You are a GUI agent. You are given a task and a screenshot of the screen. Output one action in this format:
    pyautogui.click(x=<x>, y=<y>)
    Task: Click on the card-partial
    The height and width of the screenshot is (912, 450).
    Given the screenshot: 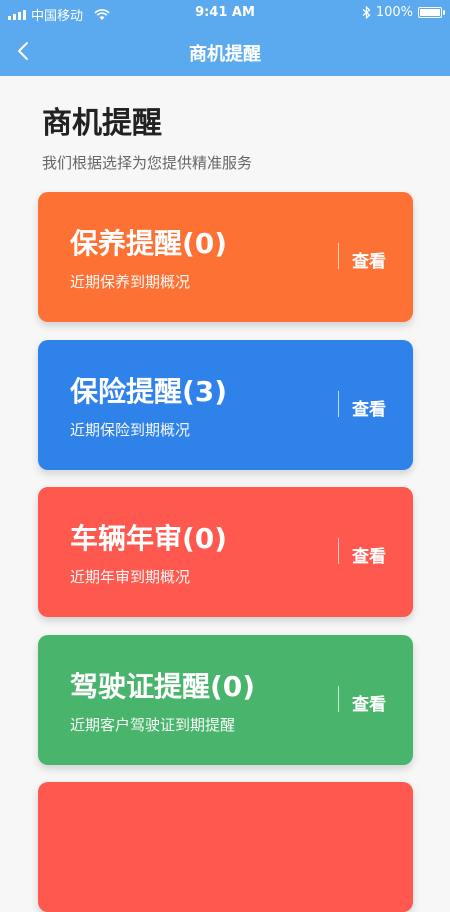 What is the action you would take?
    pyautogui.click(x=225, y=847)
    